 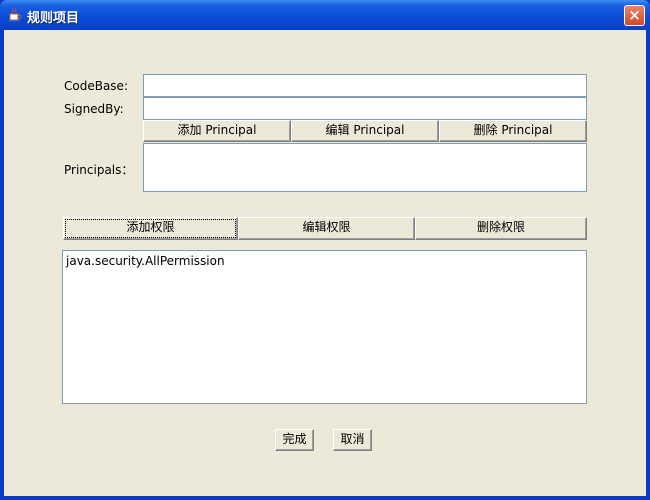 What do you see at coordinates (96, 86) in the screenshot?
I see `codebase-label: CodeBase:` at bounding box center [96, 86].